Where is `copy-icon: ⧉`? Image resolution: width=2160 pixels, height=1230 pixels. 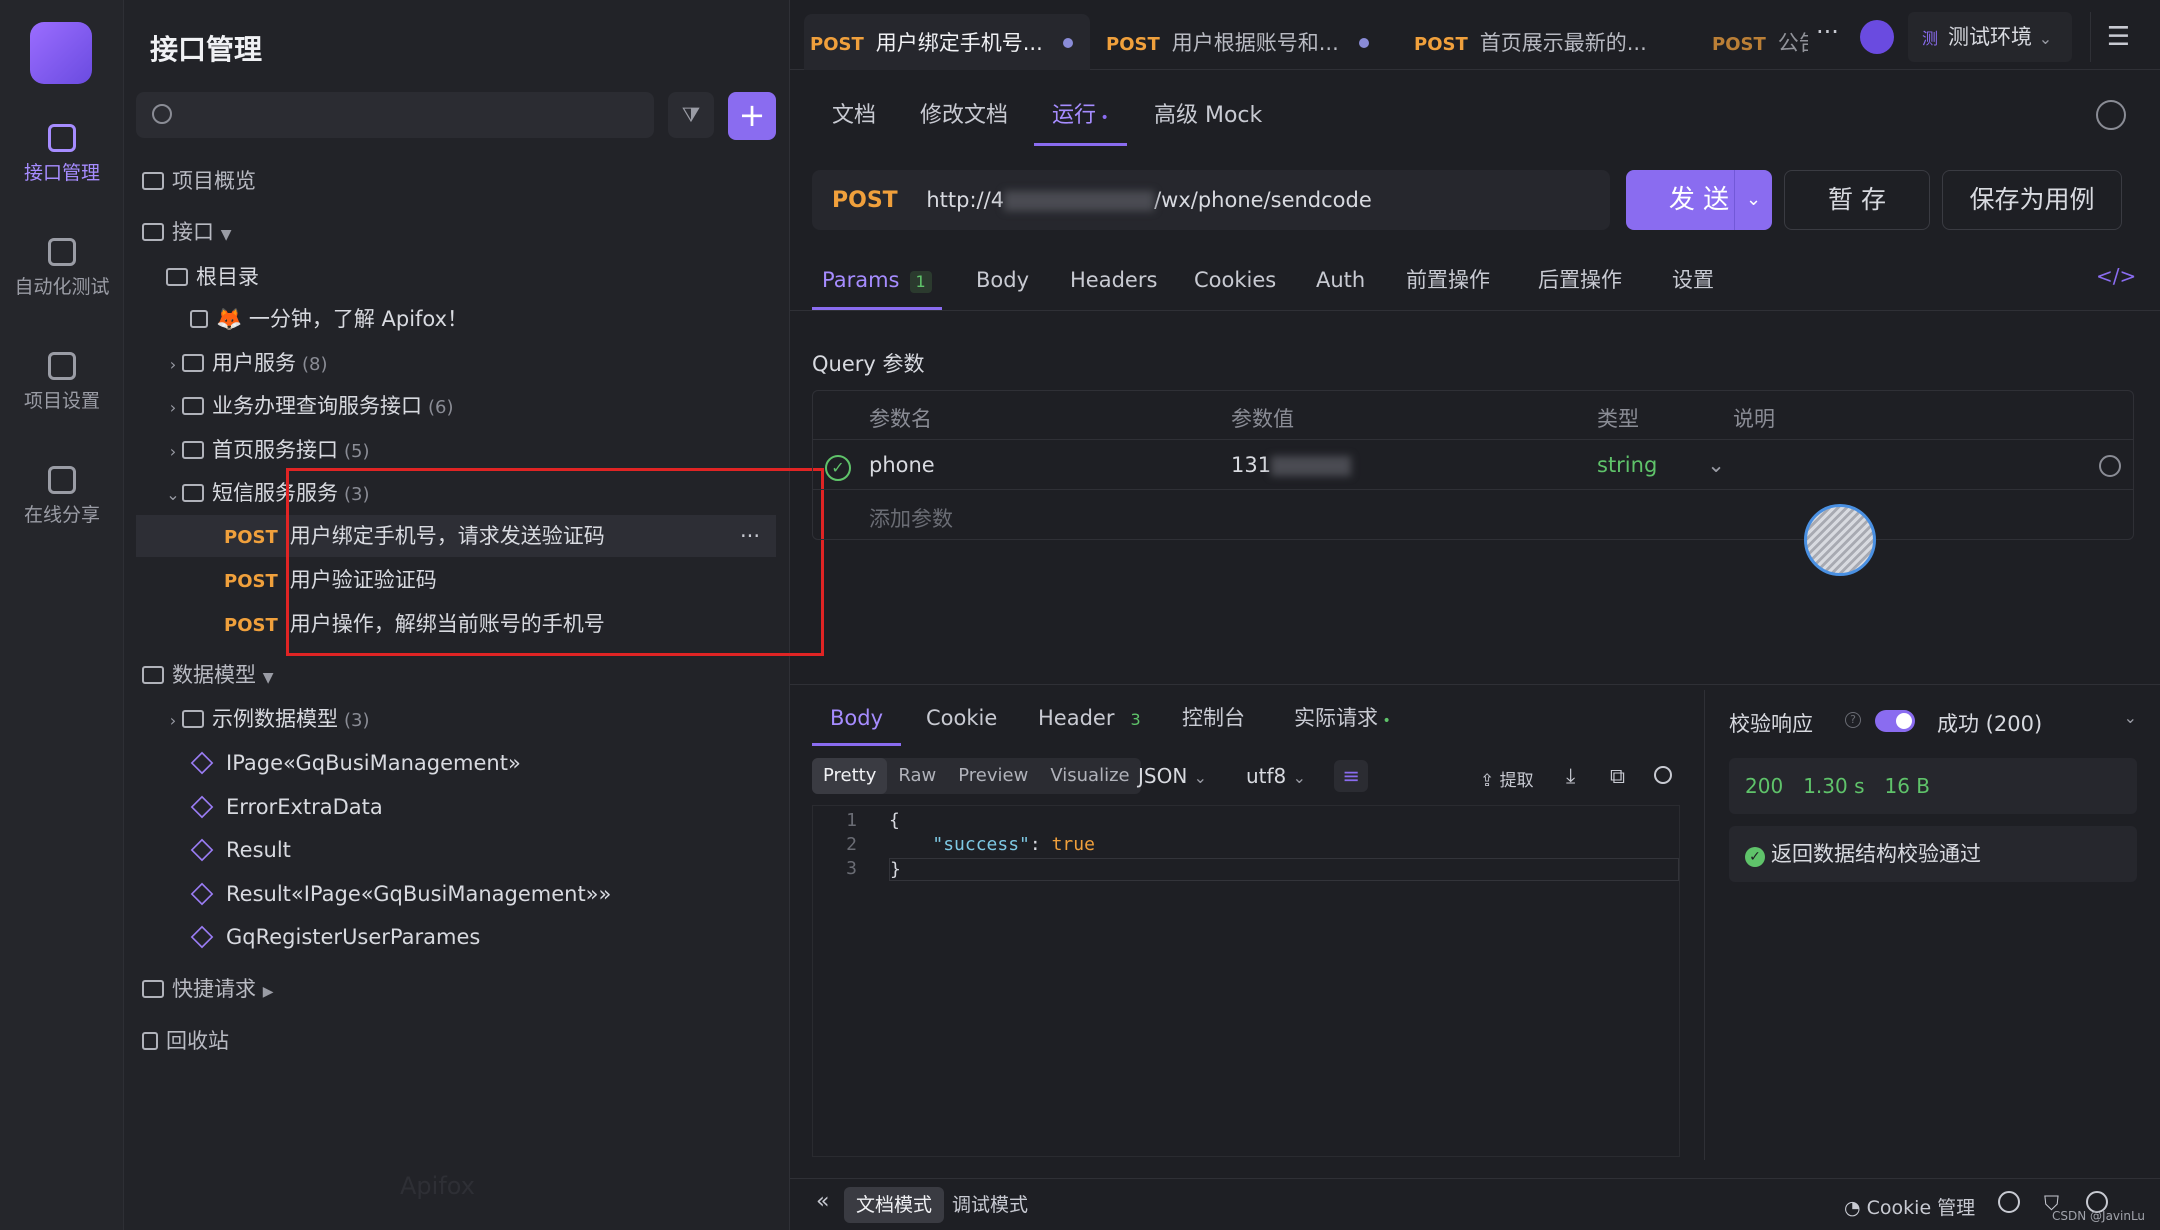 copy-icon: ⧉ is located at coordinates (1617, 776).